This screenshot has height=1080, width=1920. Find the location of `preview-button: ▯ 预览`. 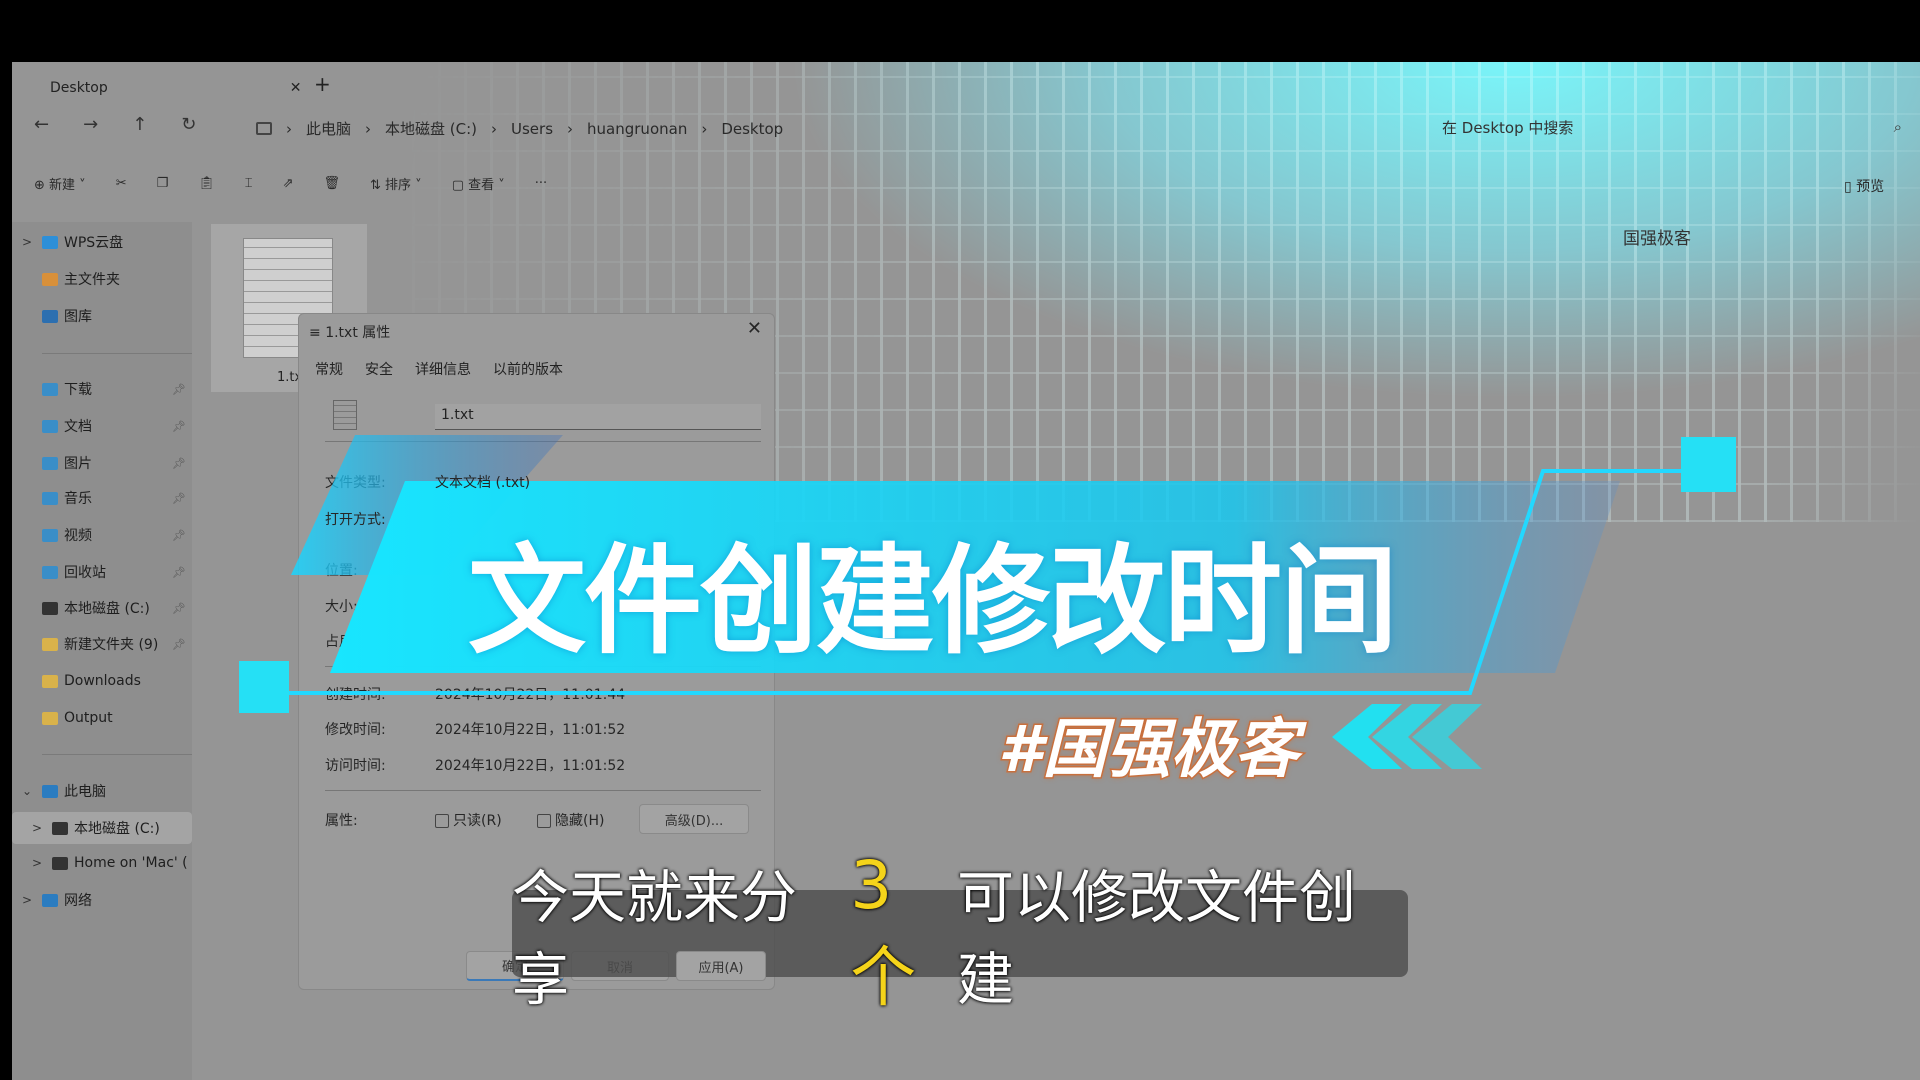

preview-button: ▯ 预览 is located at coordinates (1864, 186).